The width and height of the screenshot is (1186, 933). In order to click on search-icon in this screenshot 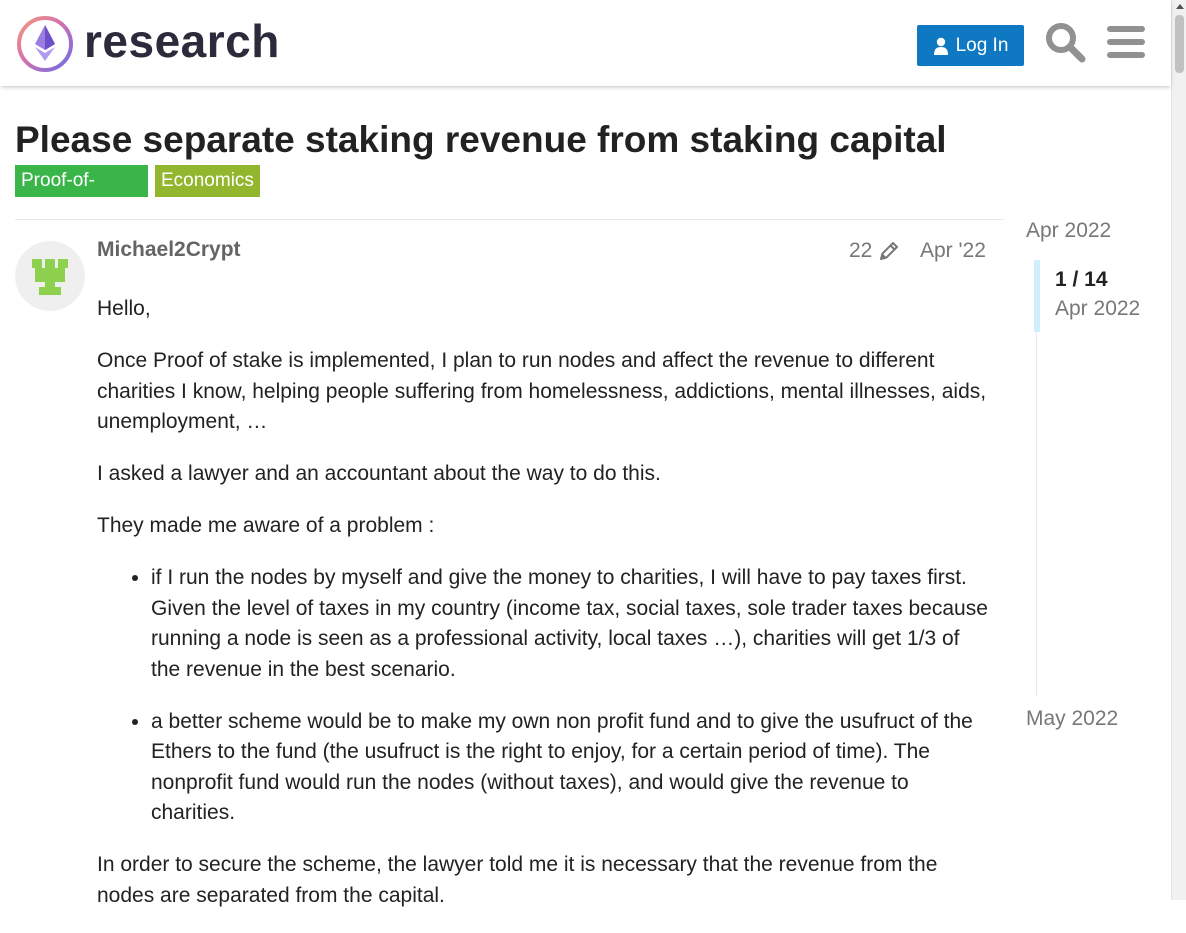, I will do `click(1065, 42)`.